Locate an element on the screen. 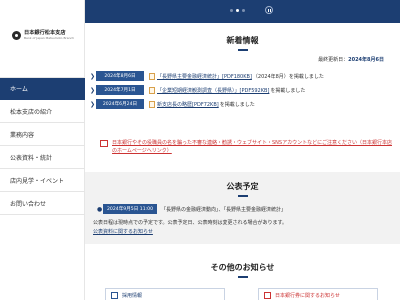 This screenshot has height=300, width=400. news-item: ❯ 2024年6月24日 新支店長の略歴[PDF72KB] を掲載しました is located at coordinates (240, 104).